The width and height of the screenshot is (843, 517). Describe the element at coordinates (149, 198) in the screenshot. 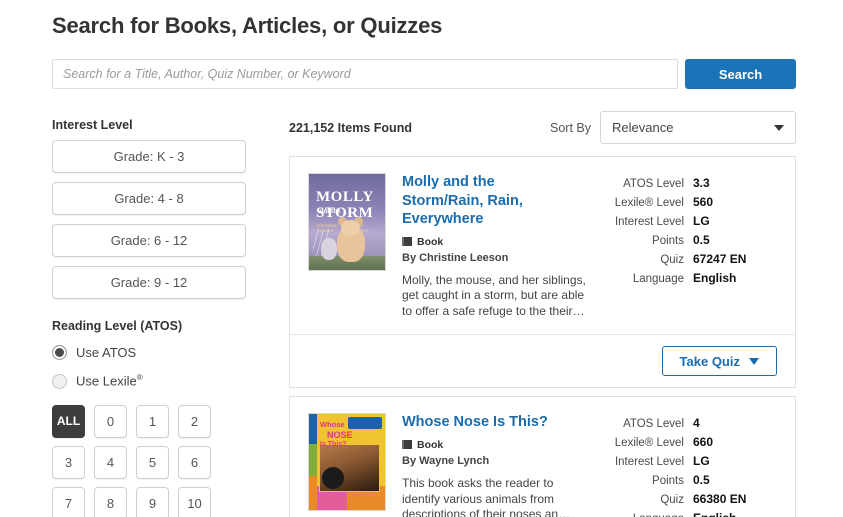

I see `interest-level-option-4-8: Grade: 4 - 8` at that location.